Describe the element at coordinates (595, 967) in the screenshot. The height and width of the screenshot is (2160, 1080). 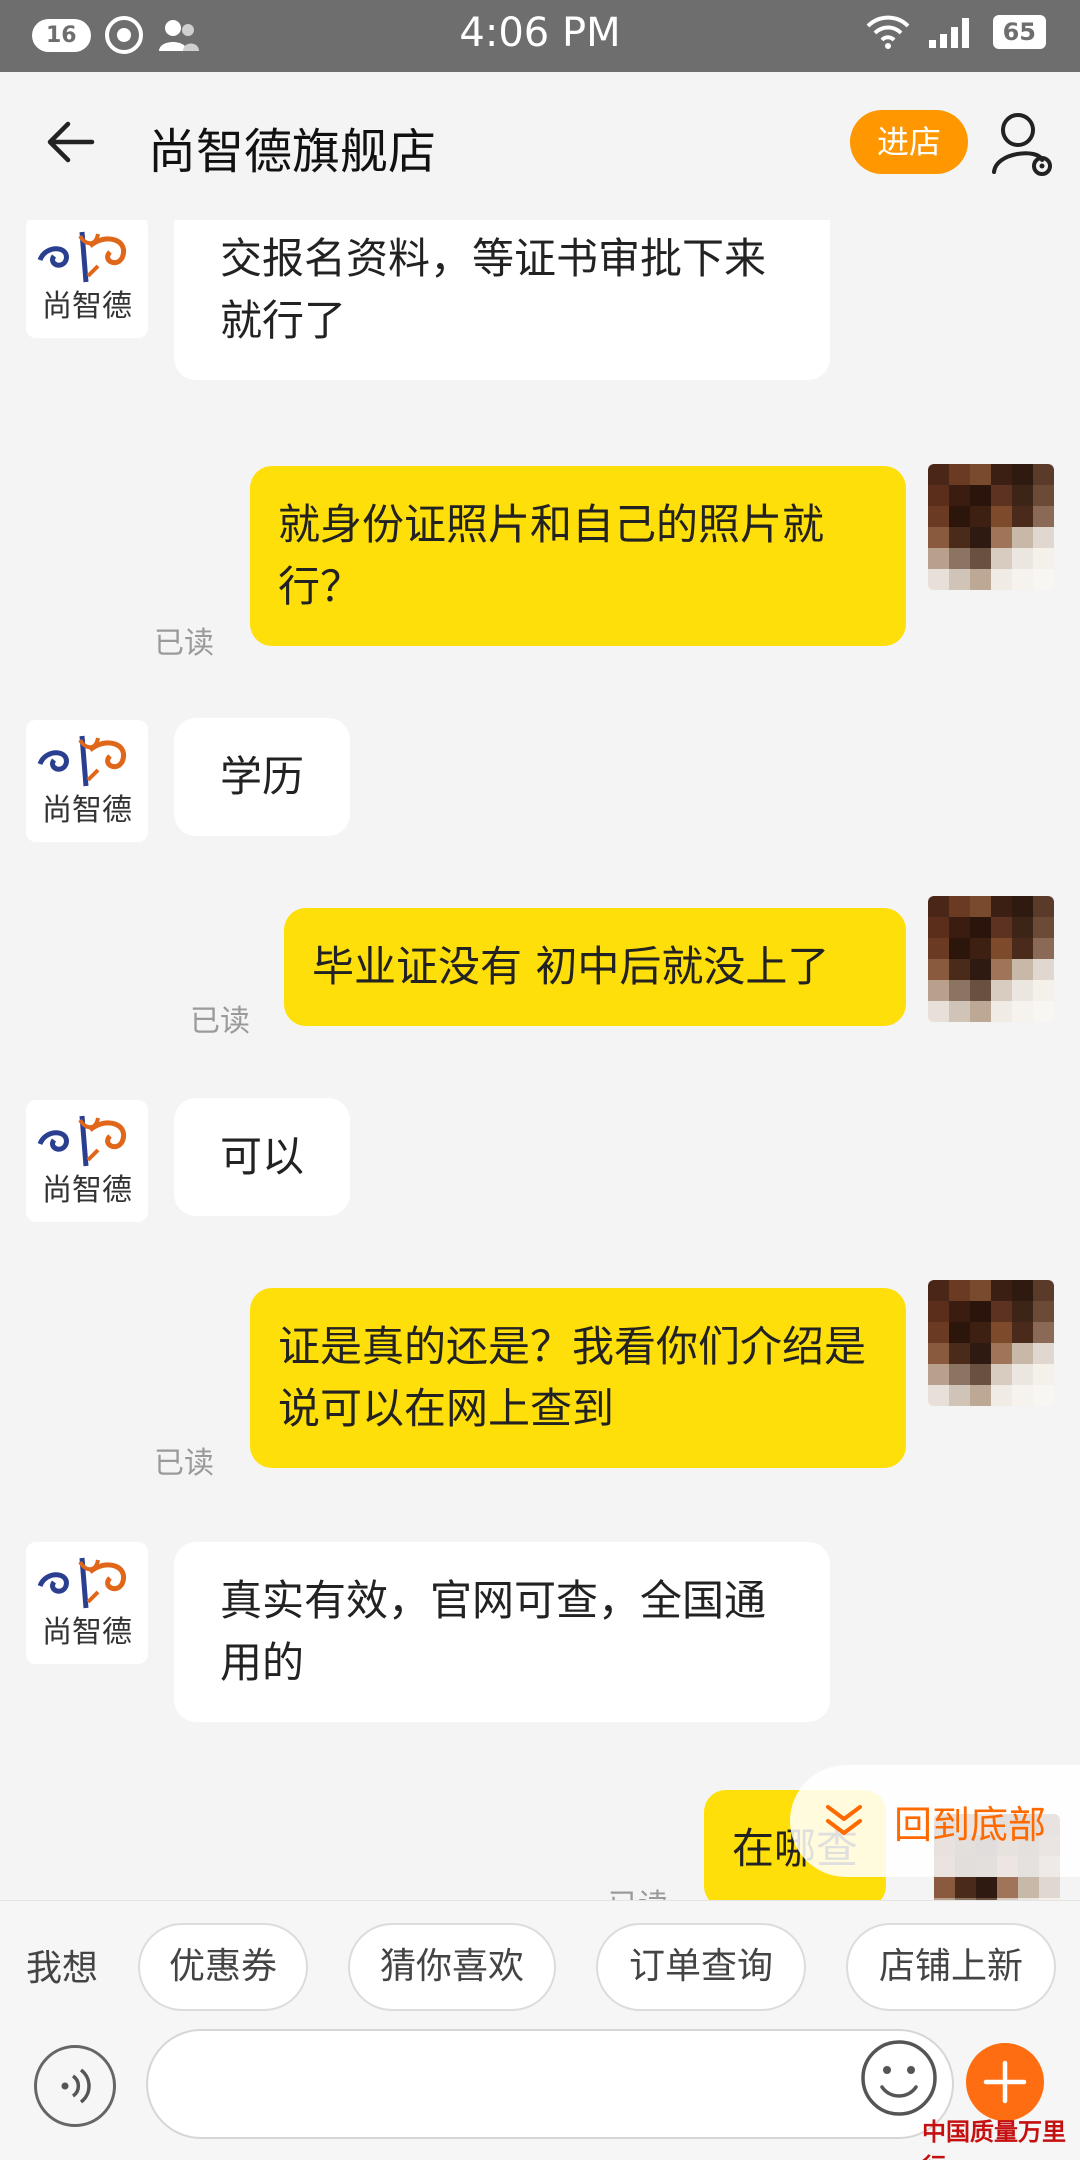
I see `message-bubble-user: 毕业证没有 初中后就没上了` at that location.